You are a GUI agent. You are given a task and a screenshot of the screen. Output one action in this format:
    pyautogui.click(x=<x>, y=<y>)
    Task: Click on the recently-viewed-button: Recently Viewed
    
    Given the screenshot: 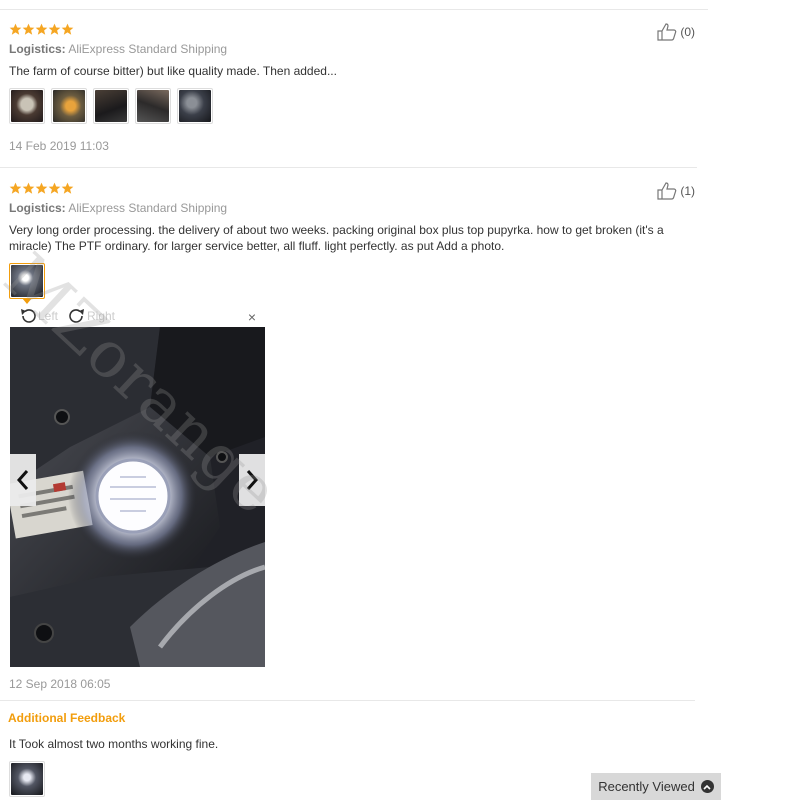 What is the action you would take?
    pyautogui.click(x=656, y=786)
    